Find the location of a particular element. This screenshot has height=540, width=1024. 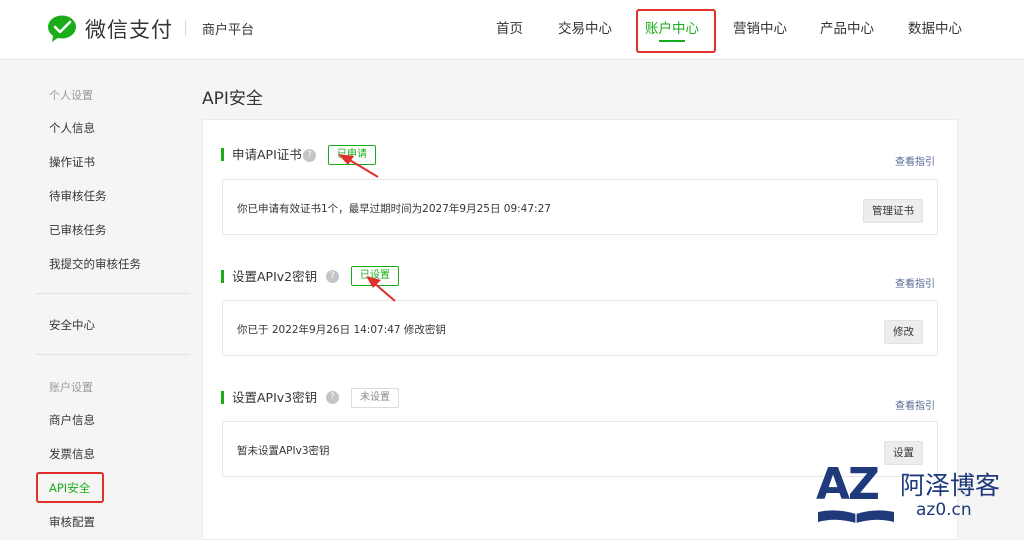

sidebar-item-reviewed-tasks: 已审核任务 is located at coordinates (78, 230).